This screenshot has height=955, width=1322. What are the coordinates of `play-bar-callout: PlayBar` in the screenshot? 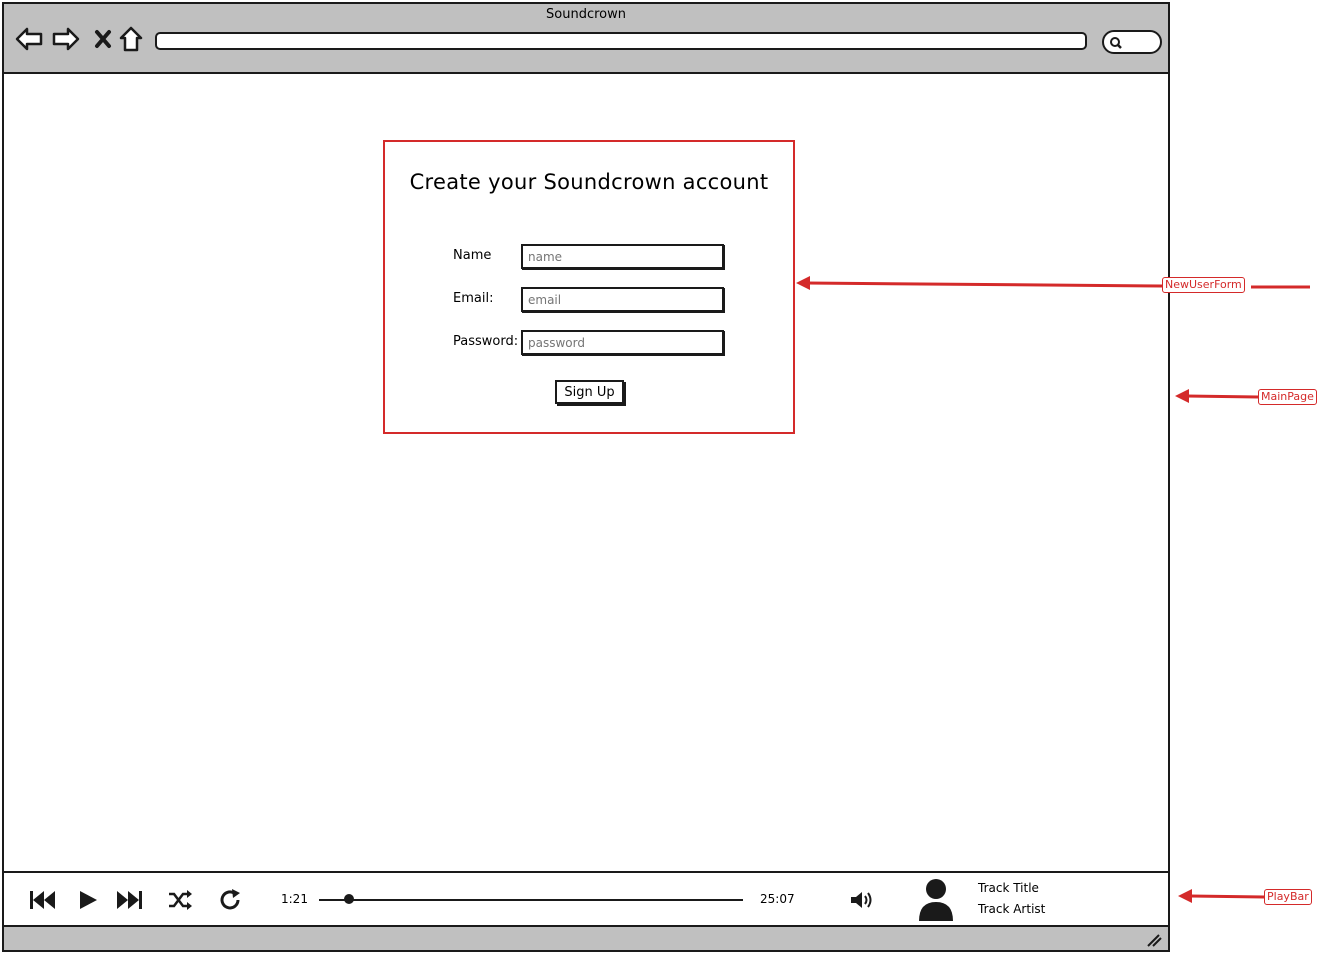 It's located at (1288, 897).